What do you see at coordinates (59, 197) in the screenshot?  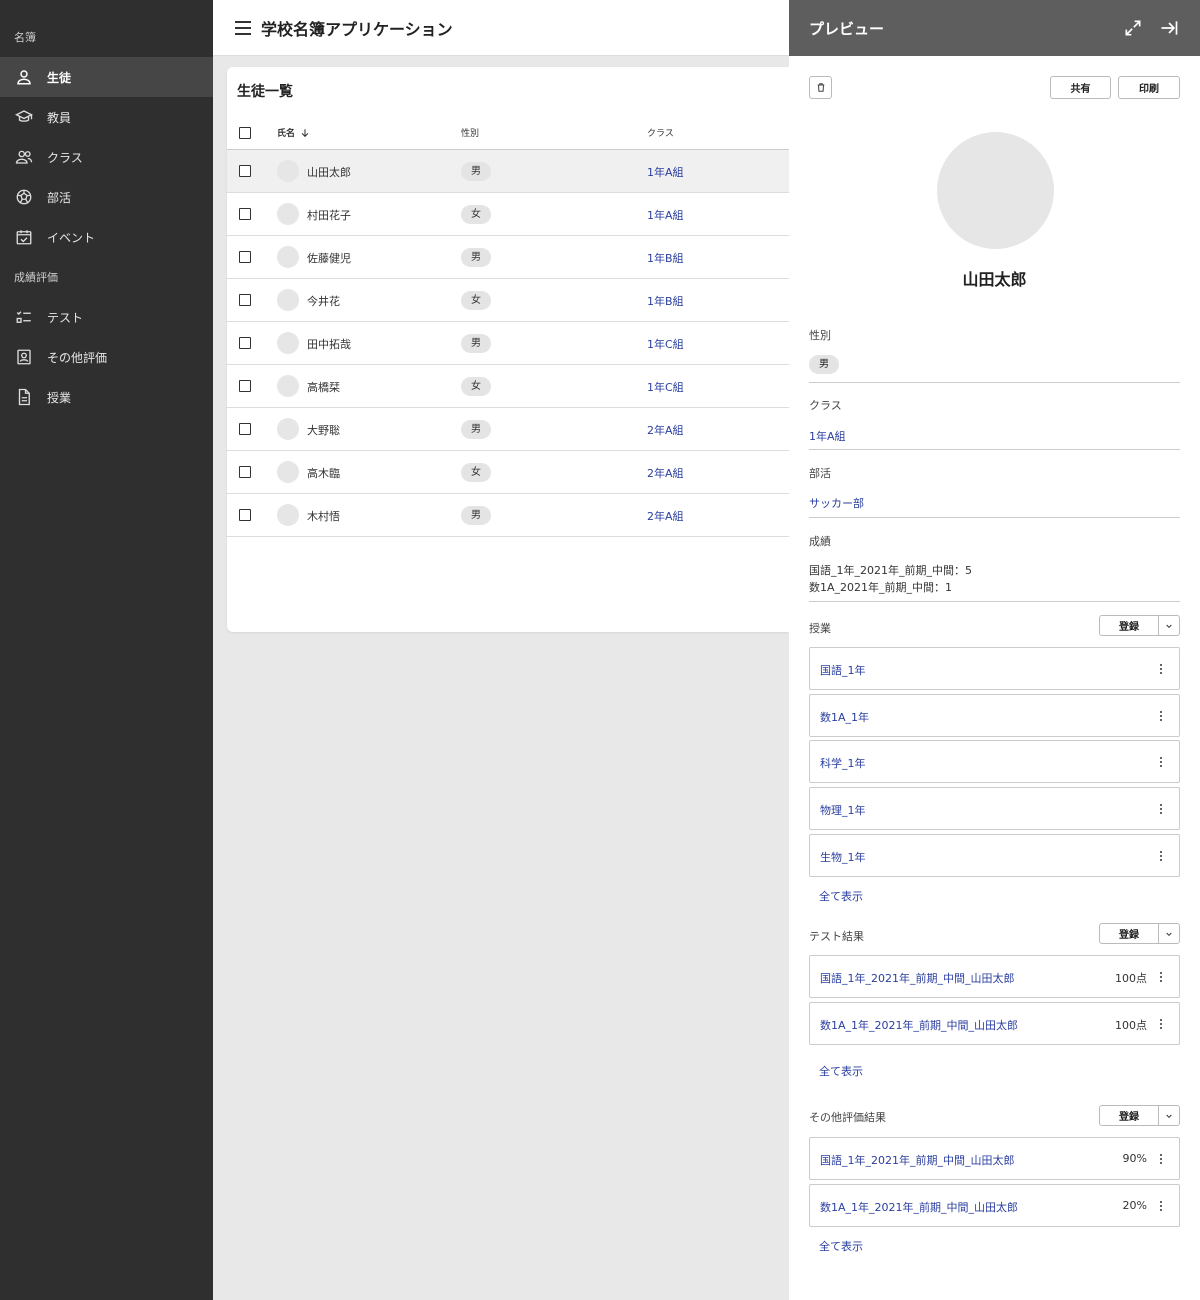 I see `sidebar-item-label: 部活` at bounding box center [59, 197].